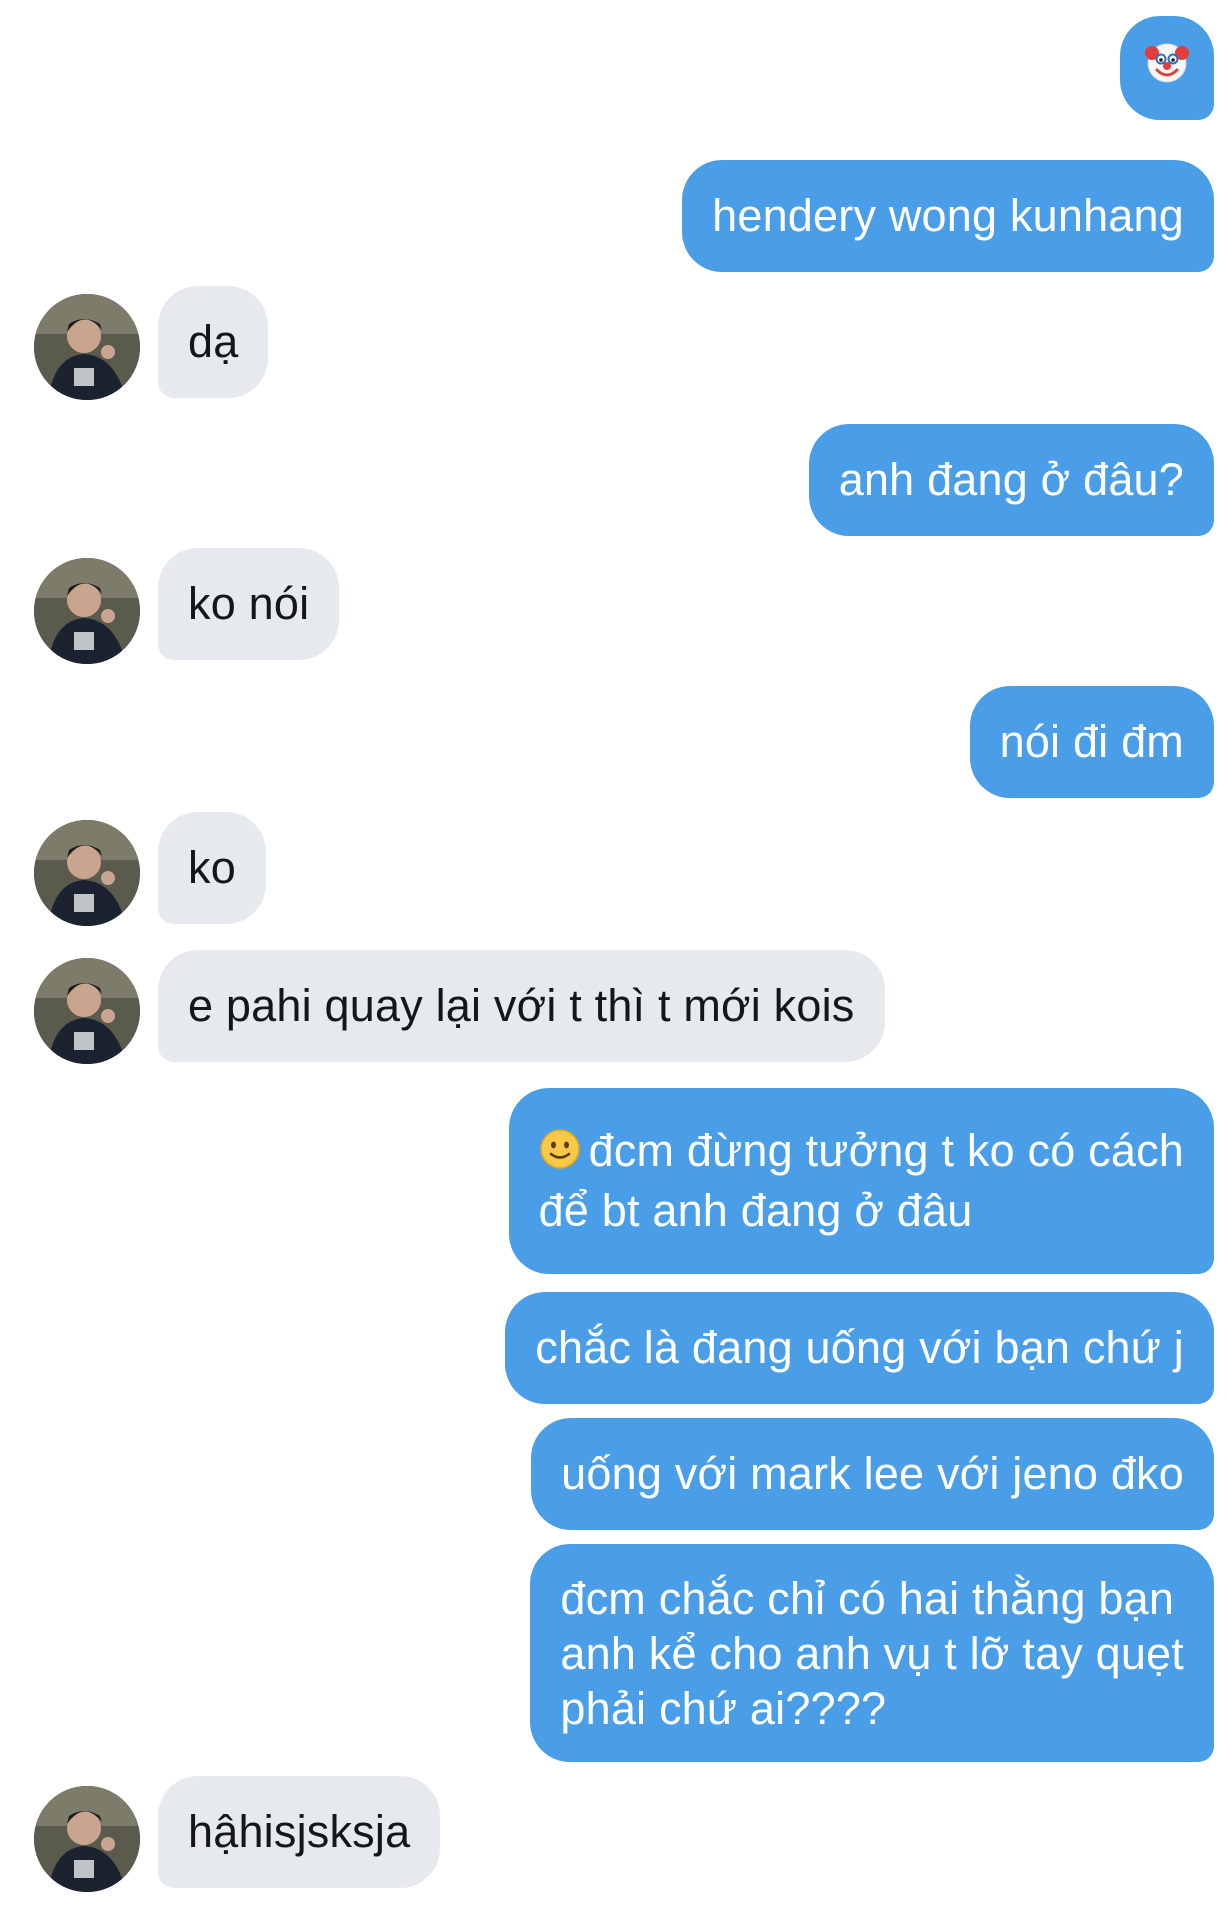 The image size is (1232, 1920). I want to click on message-text: chắc là đang uống với bạn chứ j, so click(859, 1347).